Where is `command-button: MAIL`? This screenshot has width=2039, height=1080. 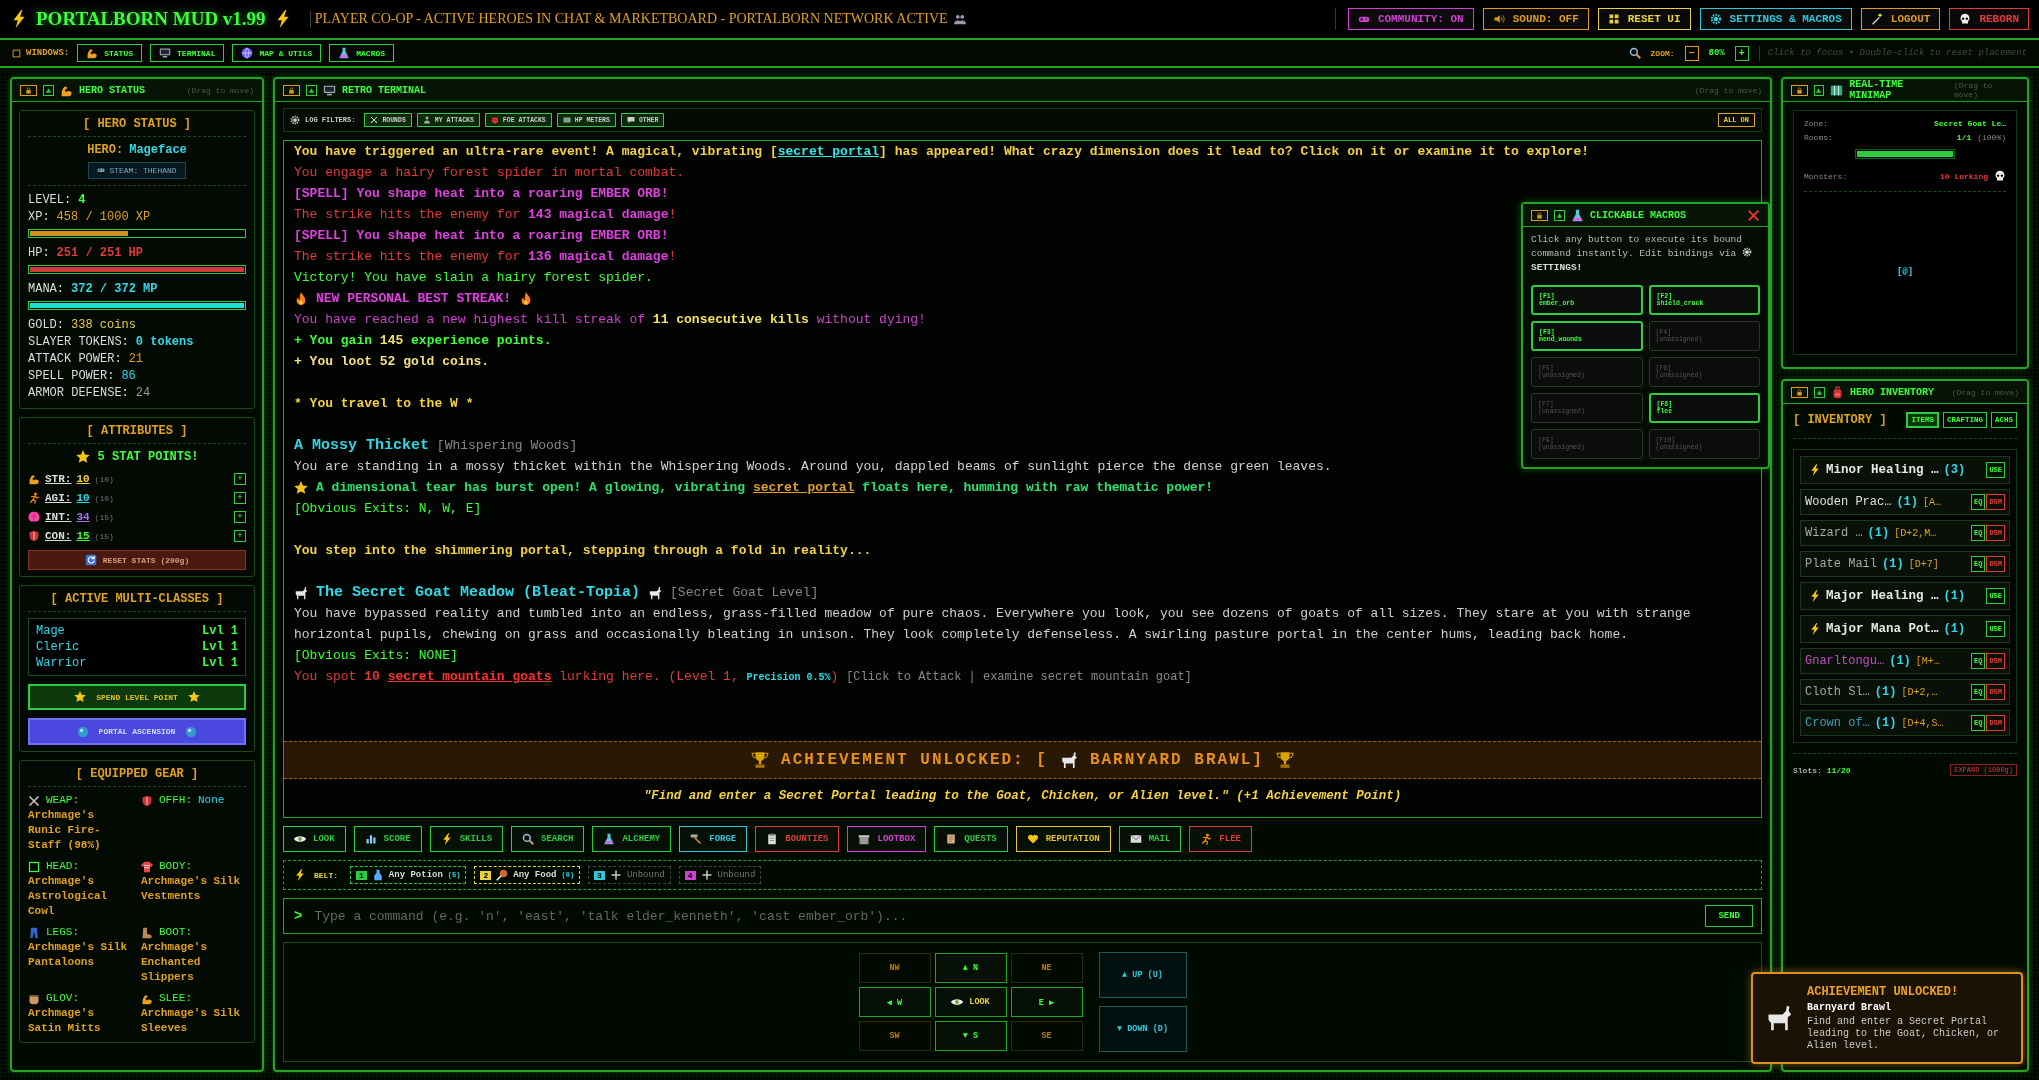 command-button: MAIL is located at coordinates (1150, 839).